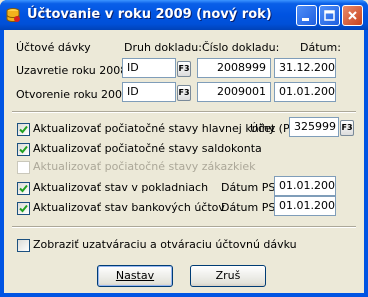 This screenshot has width=368, height=297. Describe the element at coordinates (13, 15) in the screenshot. I see `database-icon` at that location.